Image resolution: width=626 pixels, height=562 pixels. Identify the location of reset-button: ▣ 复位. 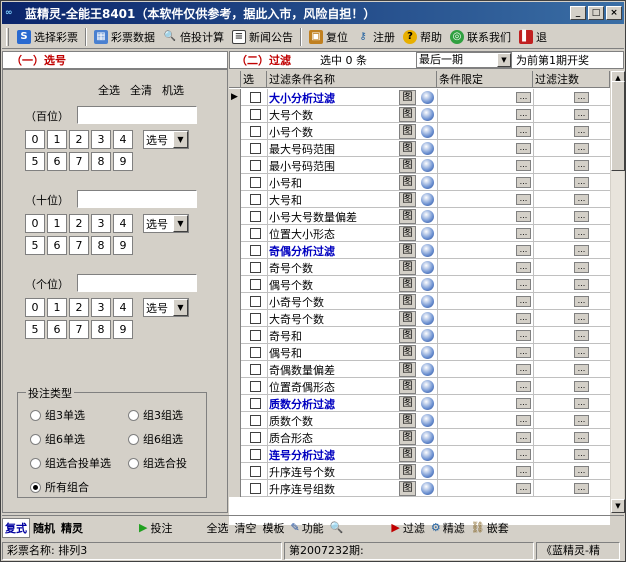
(328, 37).